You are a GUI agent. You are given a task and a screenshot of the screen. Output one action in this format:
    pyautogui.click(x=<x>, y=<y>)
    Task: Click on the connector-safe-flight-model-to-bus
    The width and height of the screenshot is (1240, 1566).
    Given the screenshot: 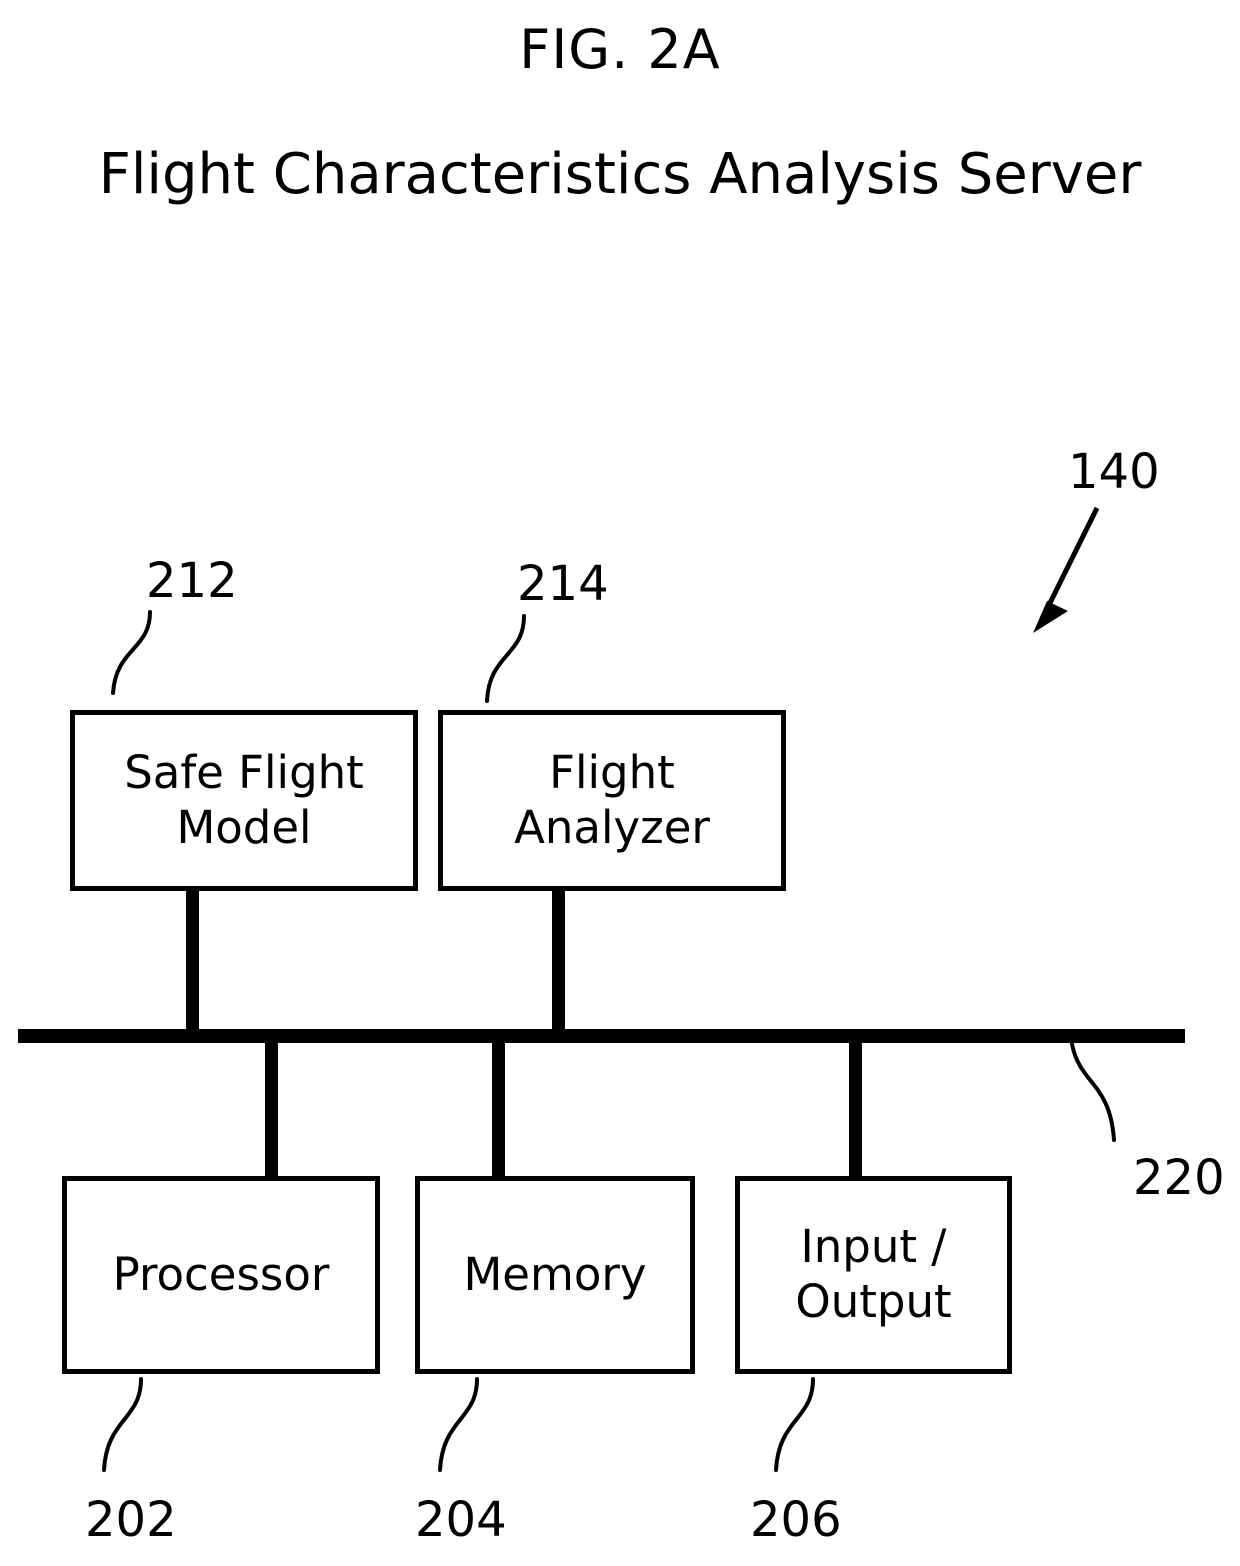 What is the action you would take?
    pyautogui.click(x=192, y=961)
    